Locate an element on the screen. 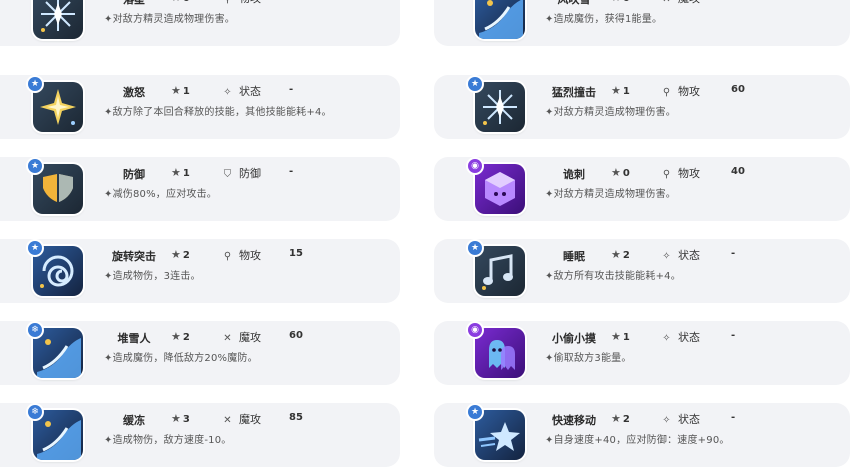 This screenshot has height=475, width=854. skill-card: ◉ 小偷小摸 ★ 1 ✧ 状态 - ✦偷取敌方3能量。 is located at coordinates (642, 353).